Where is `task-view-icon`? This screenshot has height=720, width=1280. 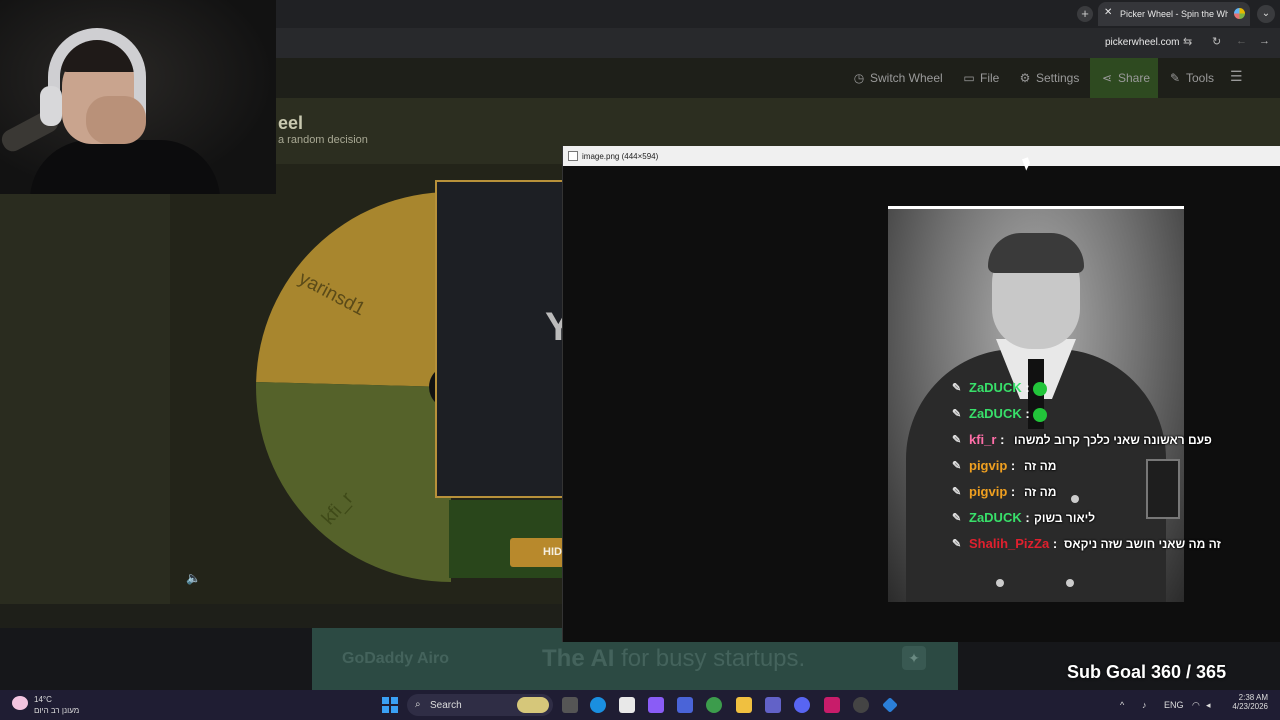
task-view-icon is located at coordinates (570, 705).